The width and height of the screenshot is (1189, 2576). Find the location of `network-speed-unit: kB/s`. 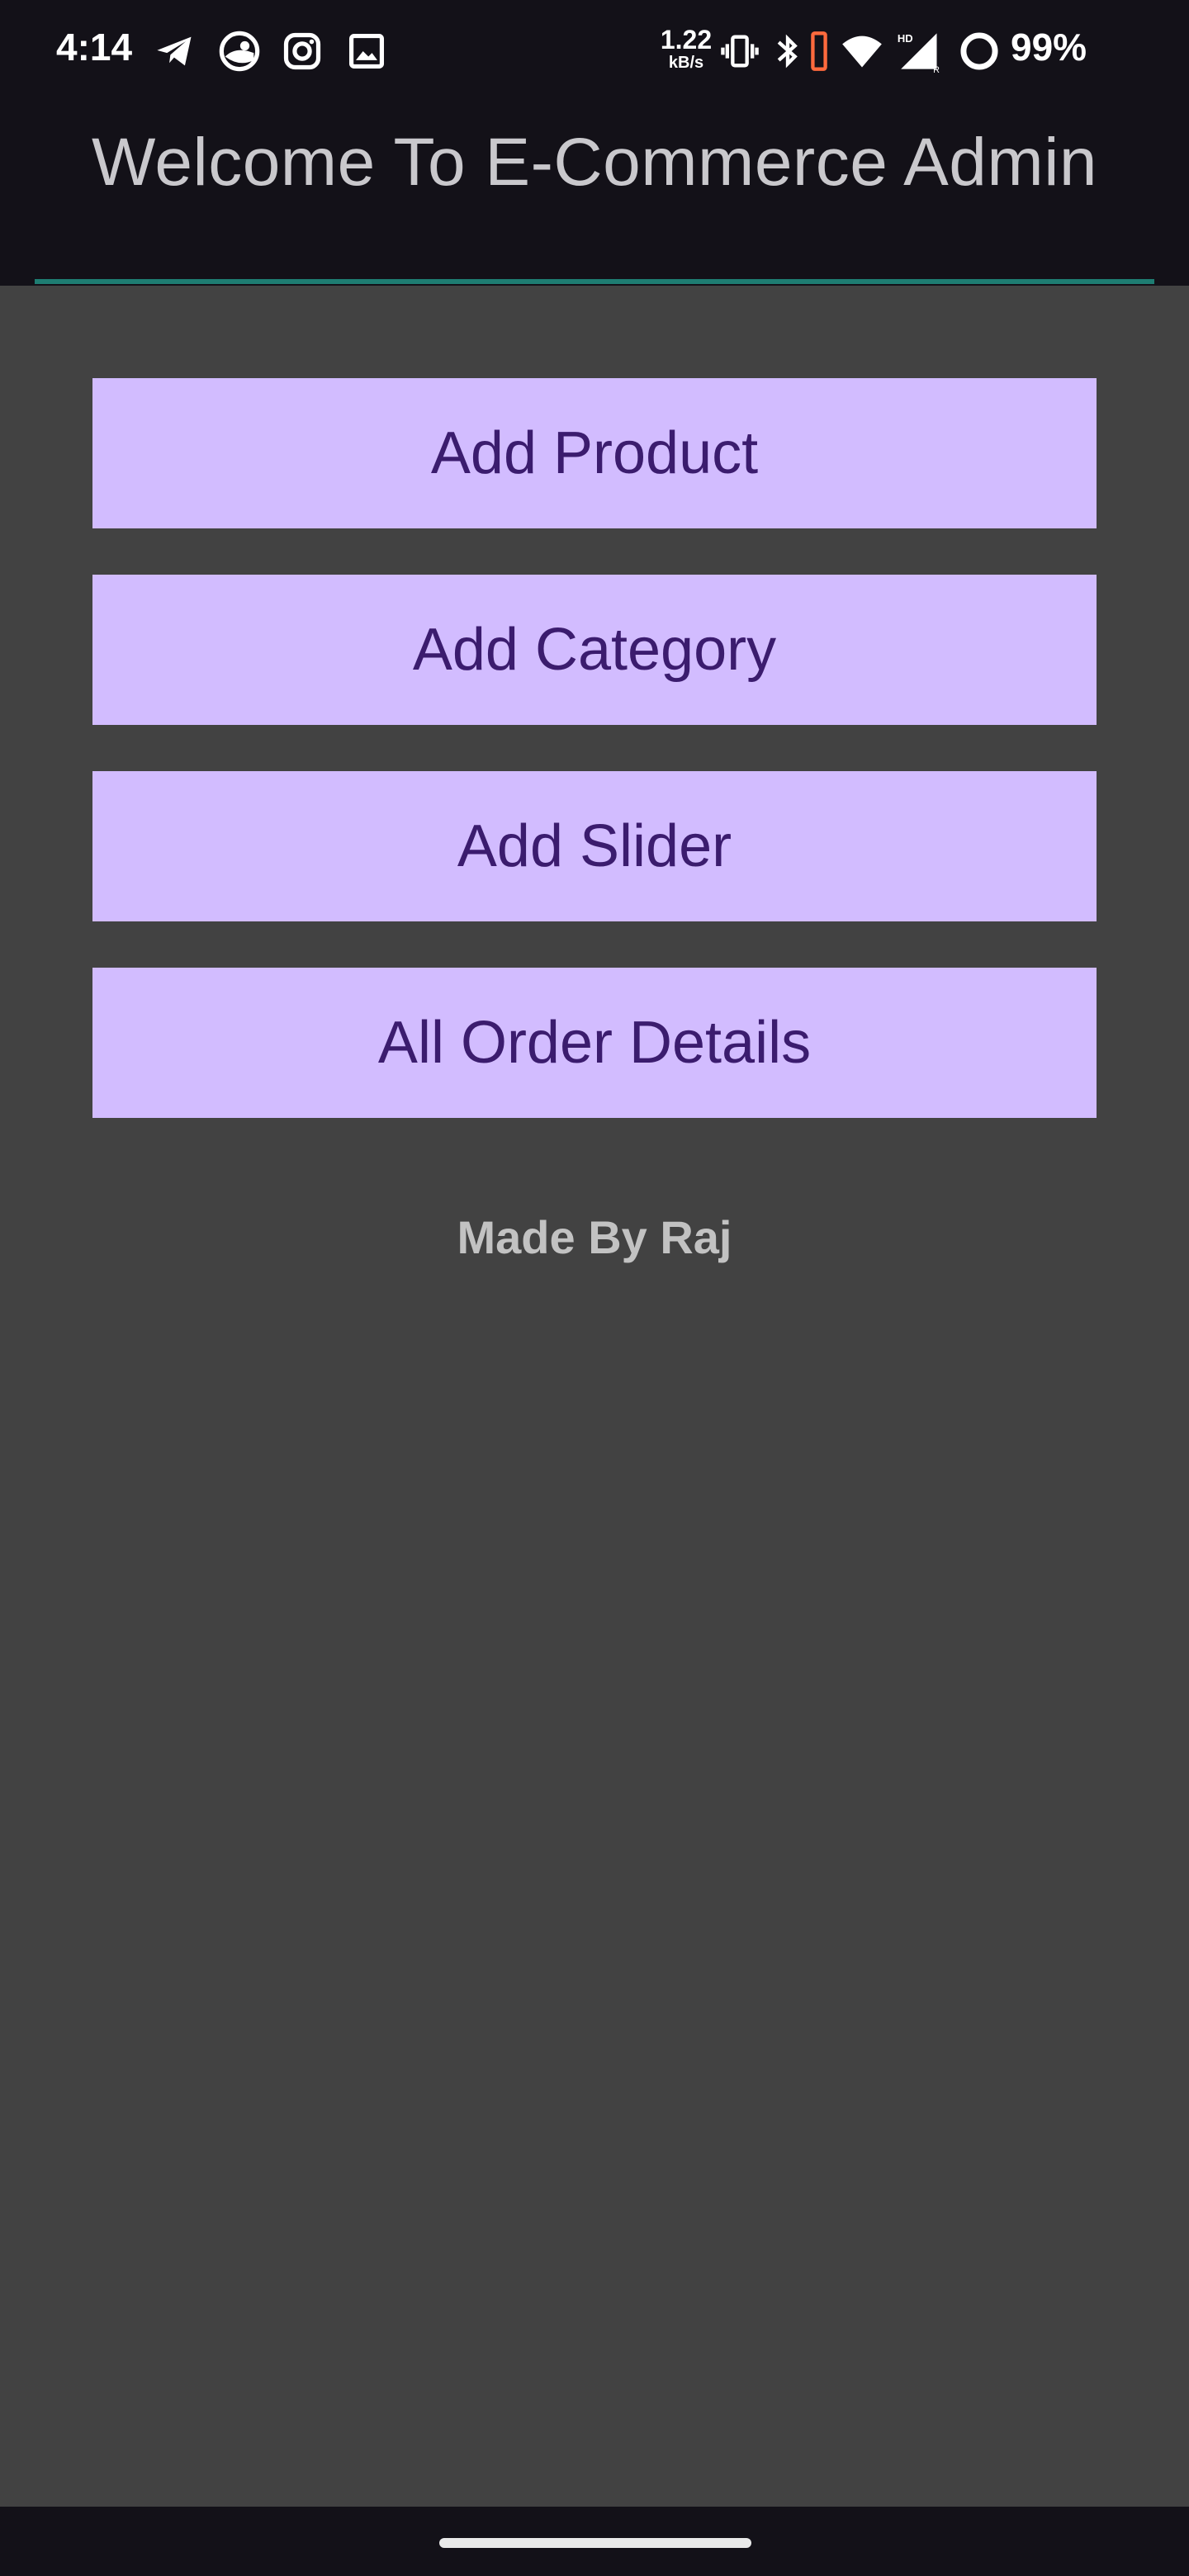

network-speed-unit: kB/s is located at coordinates (686, 63).